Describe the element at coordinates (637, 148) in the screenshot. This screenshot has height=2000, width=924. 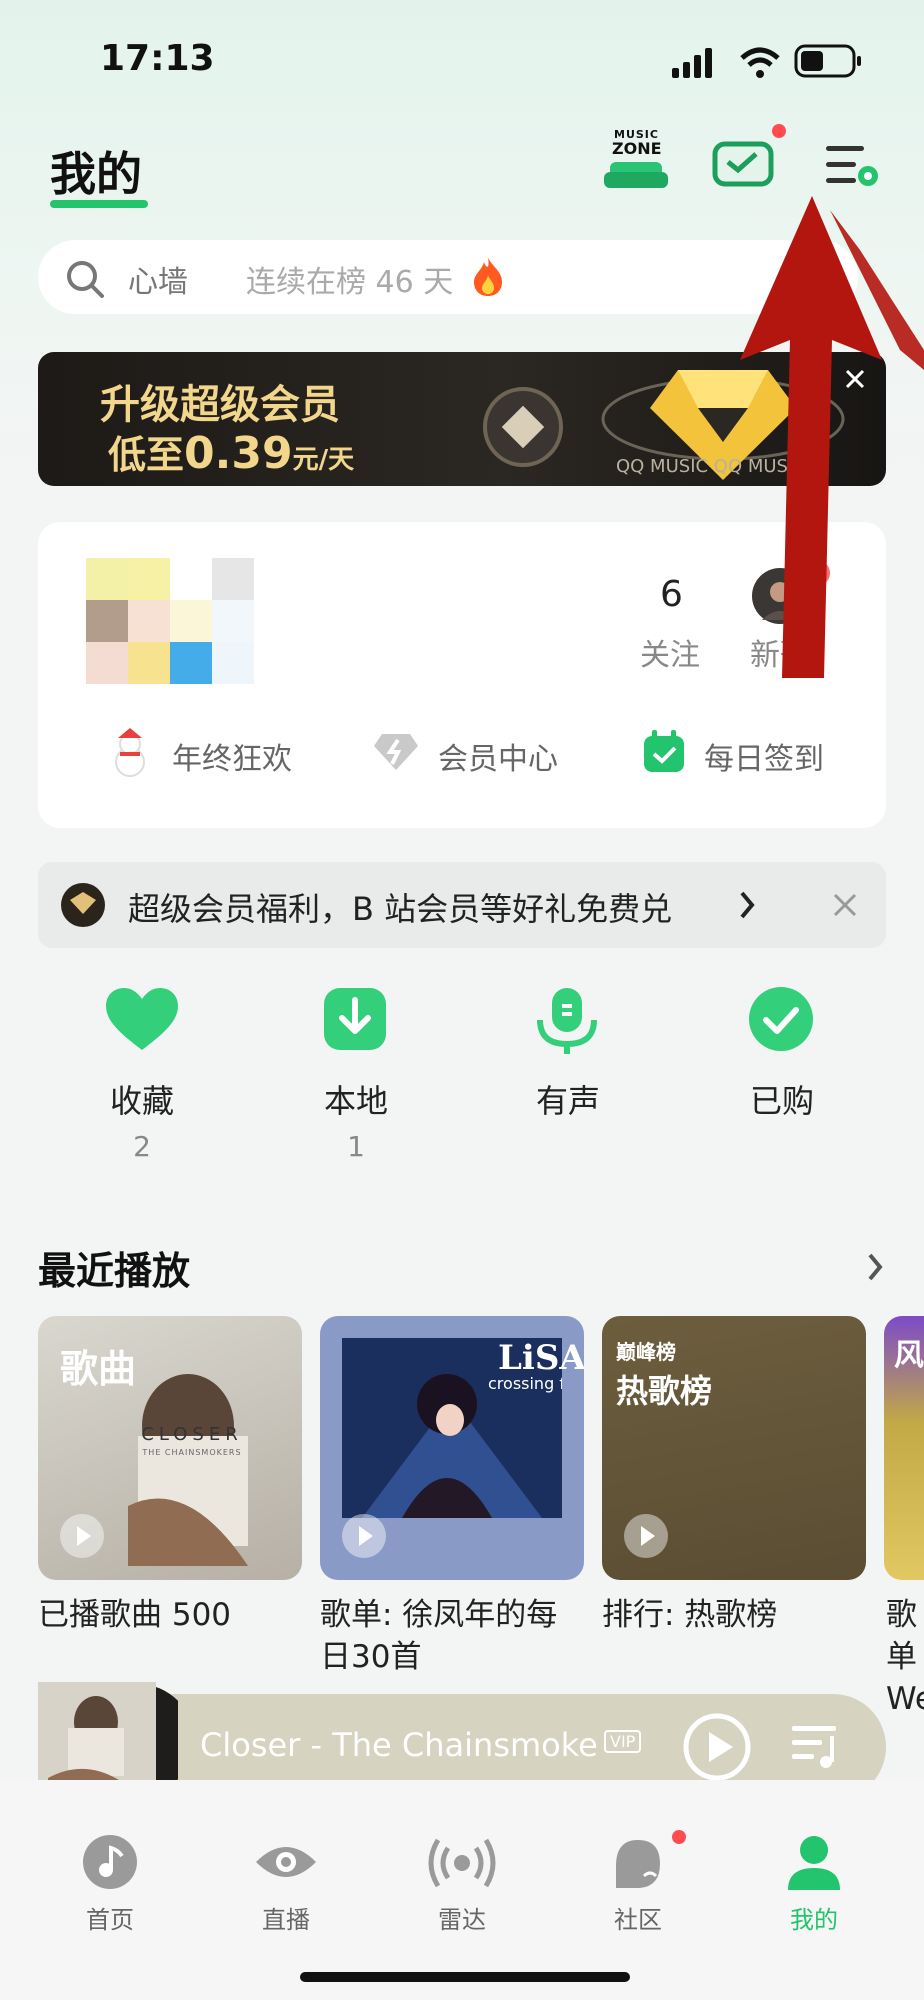
I see `music-zone-label-2: ZONE` at that location.